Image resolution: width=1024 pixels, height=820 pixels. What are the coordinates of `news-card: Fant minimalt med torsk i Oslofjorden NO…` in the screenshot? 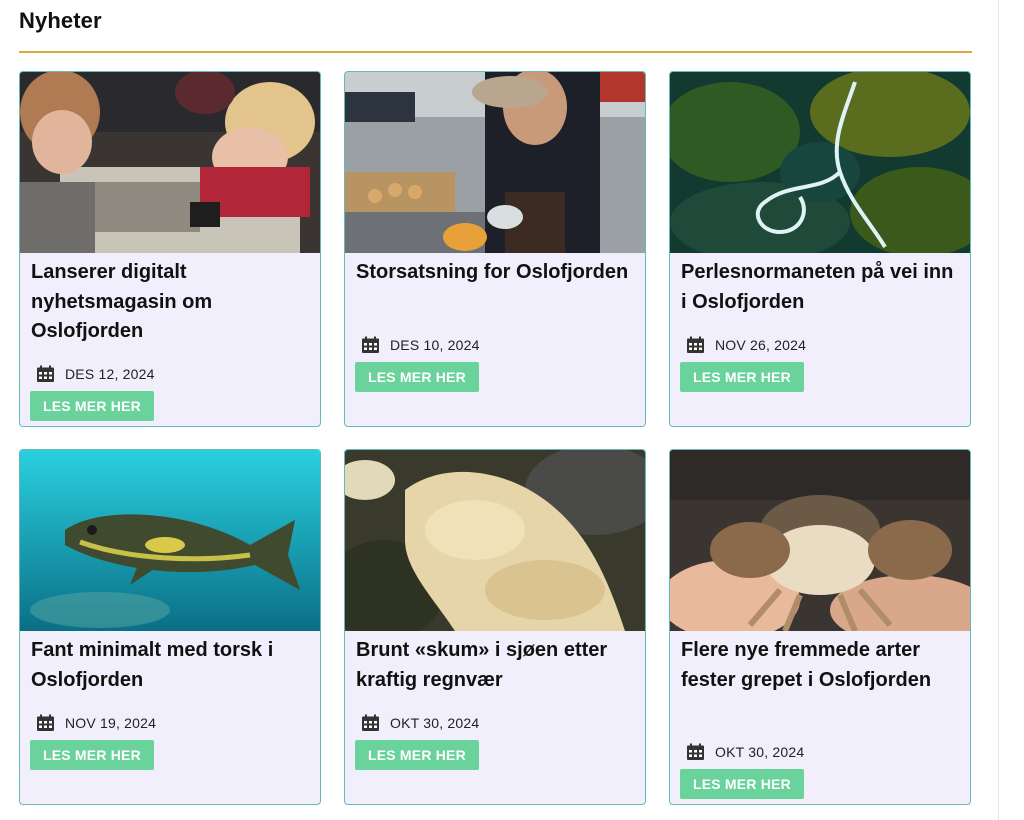 It's located at (170, 627).